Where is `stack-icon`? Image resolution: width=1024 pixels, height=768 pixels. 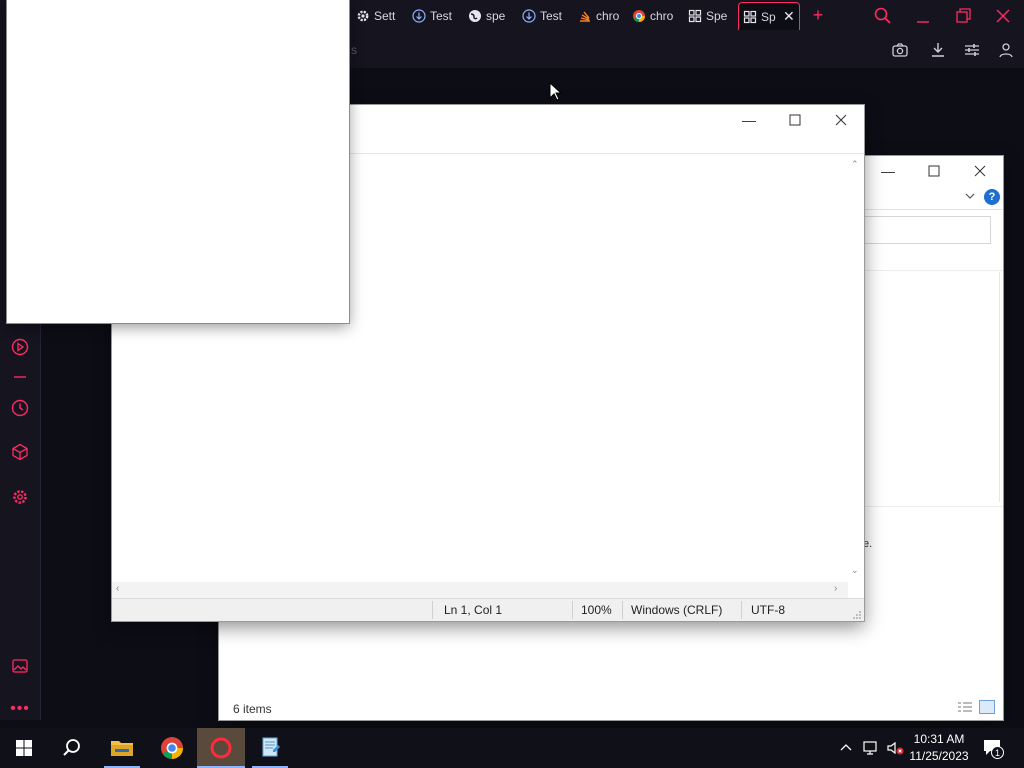
stack-icon is located at coordinates (585, 16).